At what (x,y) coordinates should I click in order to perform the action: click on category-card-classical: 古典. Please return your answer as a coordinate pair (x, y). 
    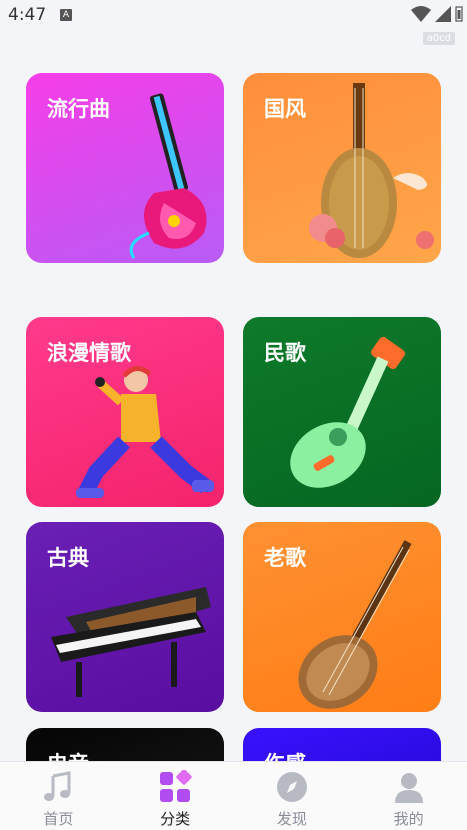
    Looking at the image, I should click on (125, 617).